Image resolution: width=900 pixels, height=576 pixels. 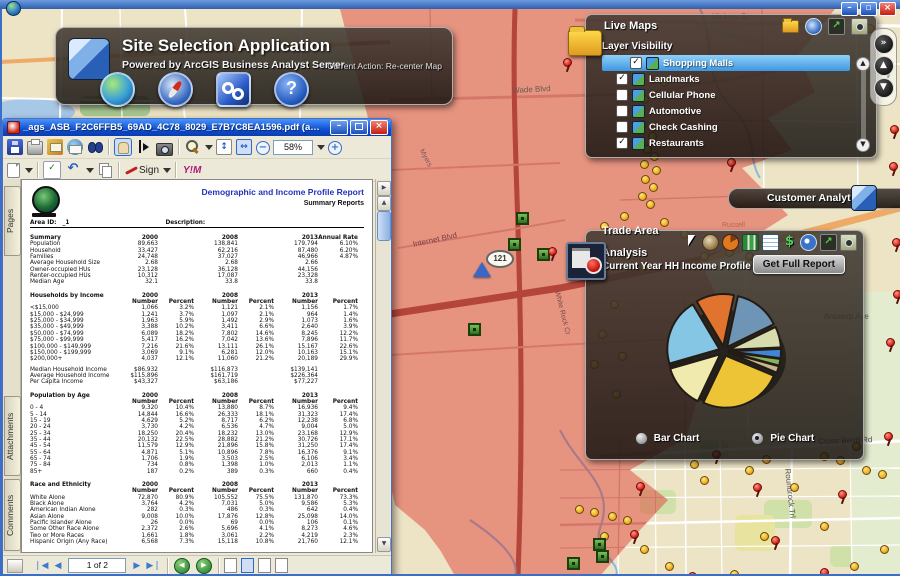 What do you see at coordinates (75, 146) in the screenshot?
I see `email-icon` at bounding box center [75, 146].